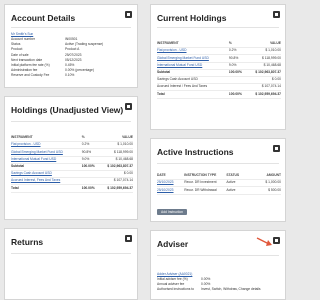  What do you see at coordinates (171, 177) in the screenshot?
I see `col-date: DATE` at bounding box center [171, 177].